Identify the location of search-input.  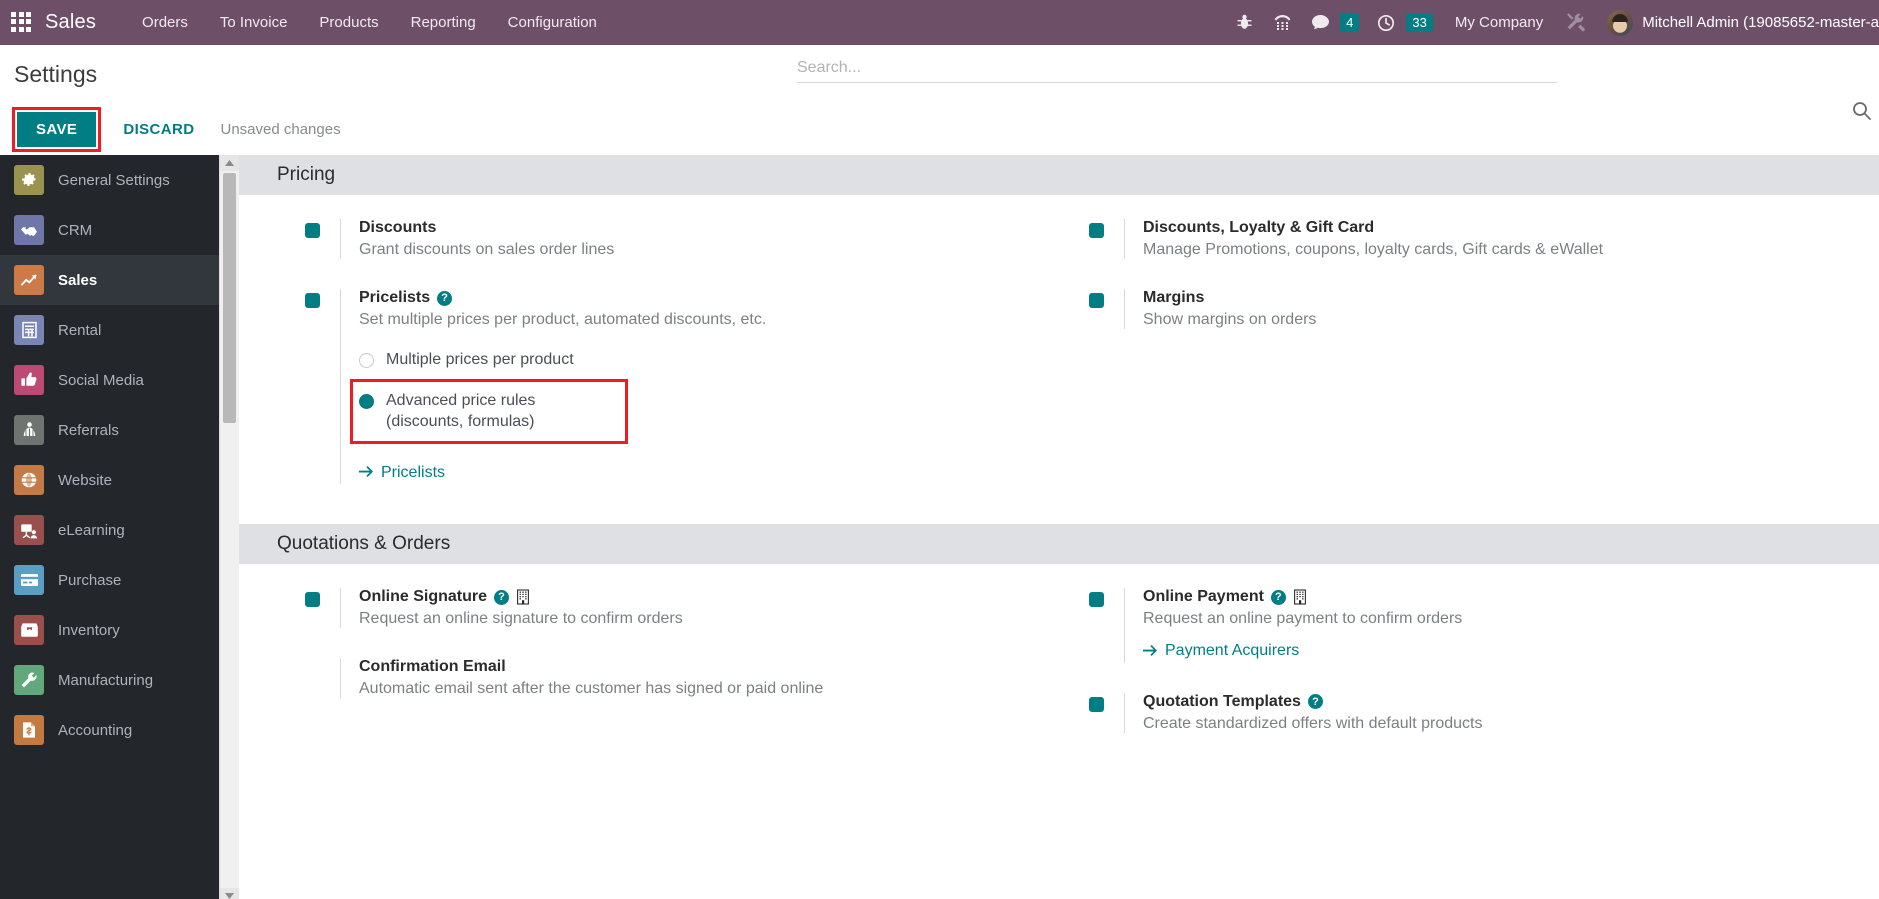
(1177, 68).